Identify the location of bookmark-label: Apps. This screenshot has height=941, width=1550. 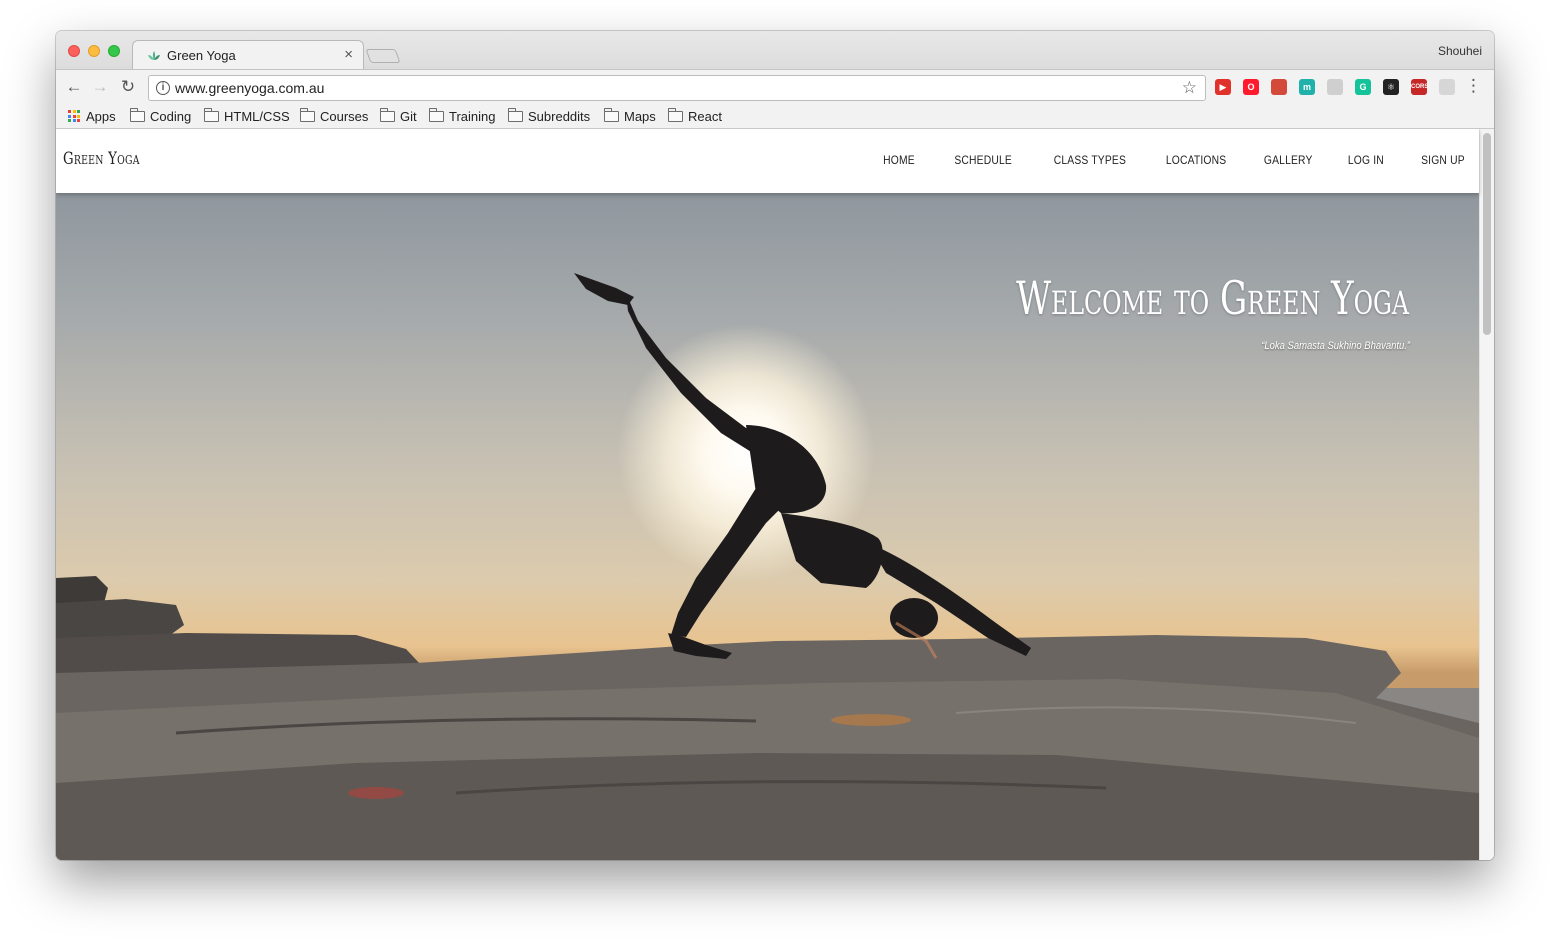
(101, 116).